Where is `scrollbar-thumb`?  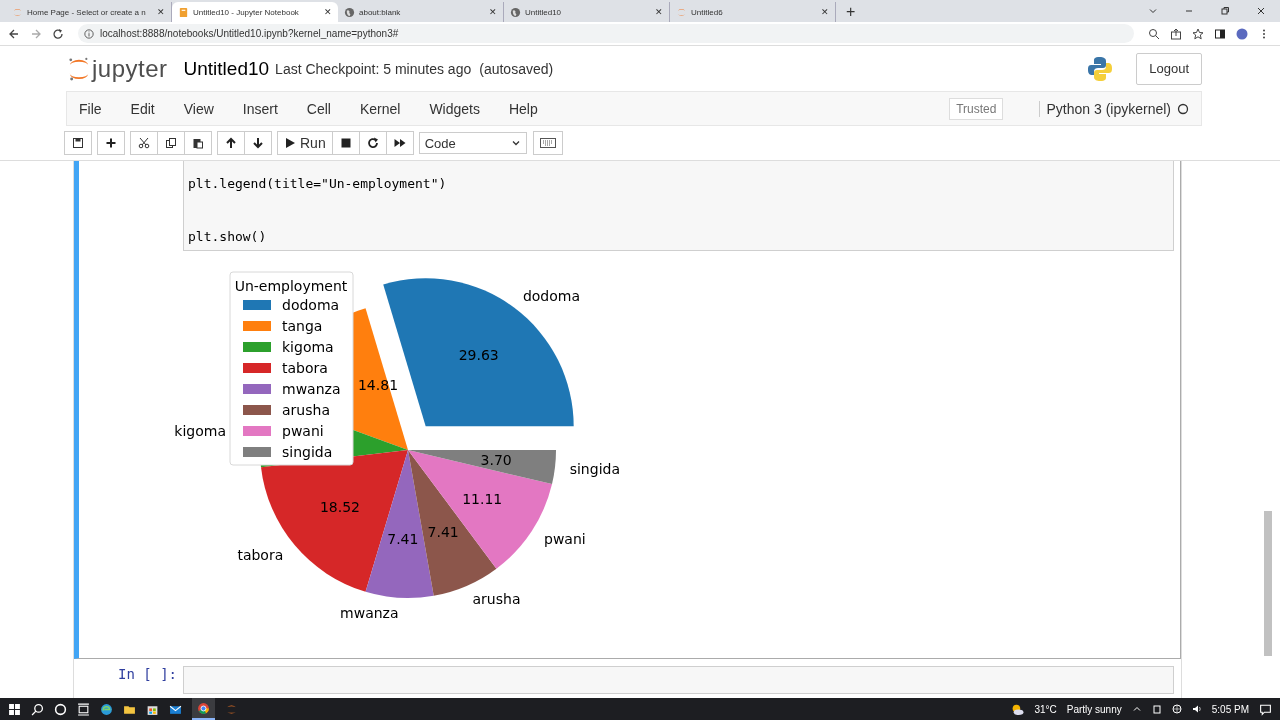
scrollbar-thumb is located at coordinates (1268, 583).